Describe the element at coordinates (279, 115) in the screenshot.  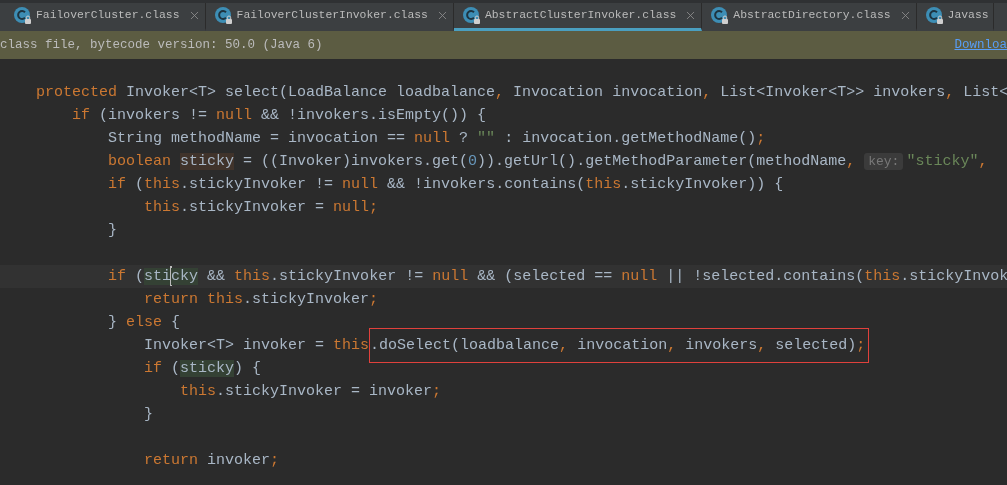
I see `code-text: if (invokers != null && !invokers.isEmpty()) {` at that location.